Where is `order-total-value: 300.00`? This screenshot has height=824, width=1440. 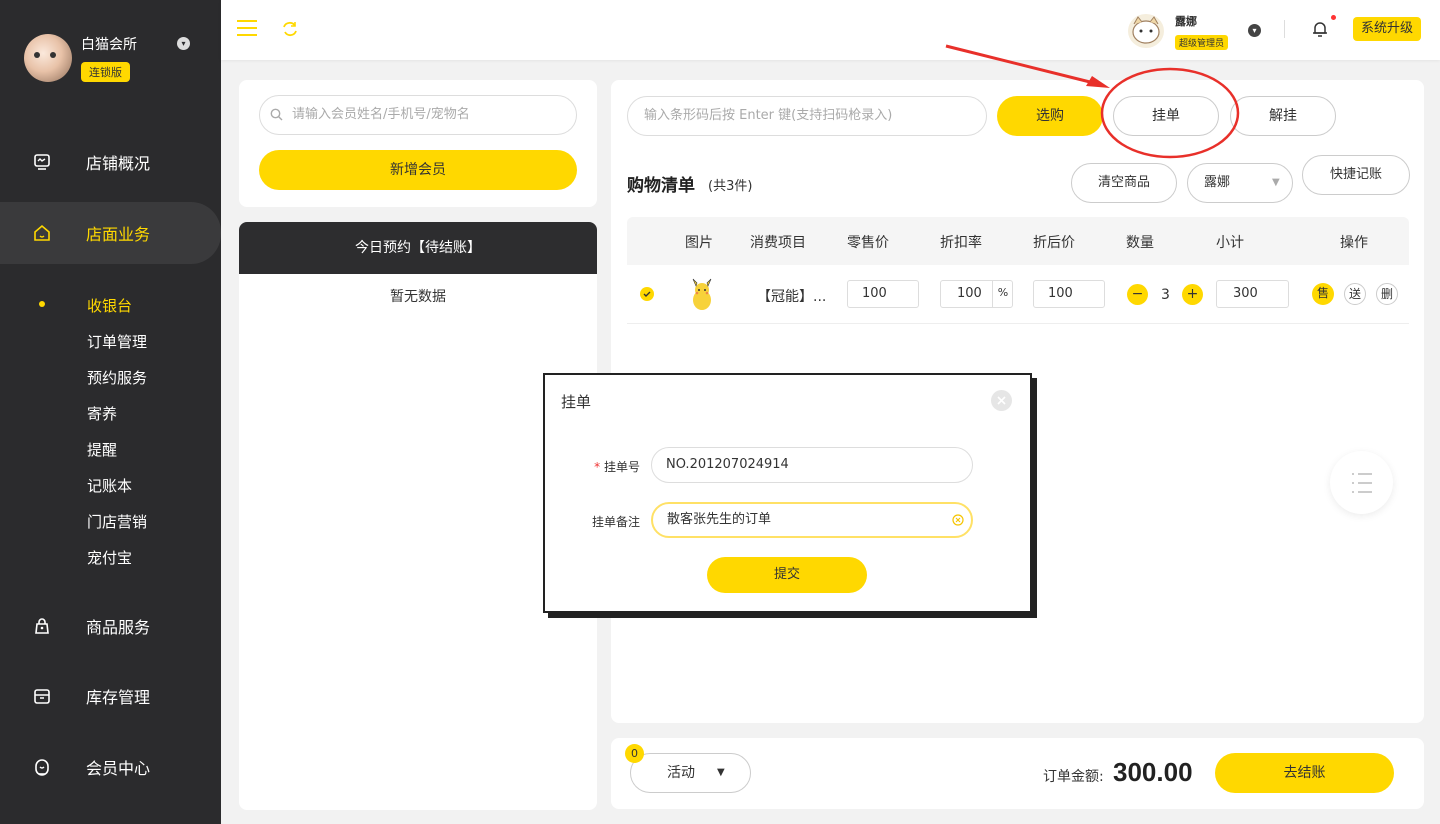 order-total-value: 300.00 is located at coordinates (1153, 772).